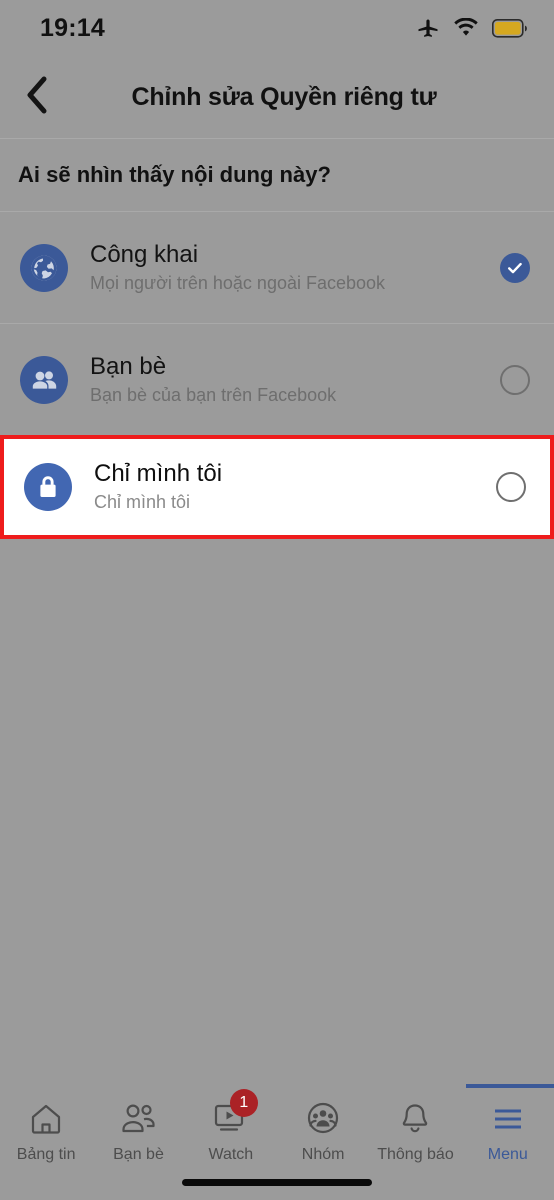  Describe the element at coordinates (323, 1154) in the screenshot. I see `tab-label: Nhóm` at that location.